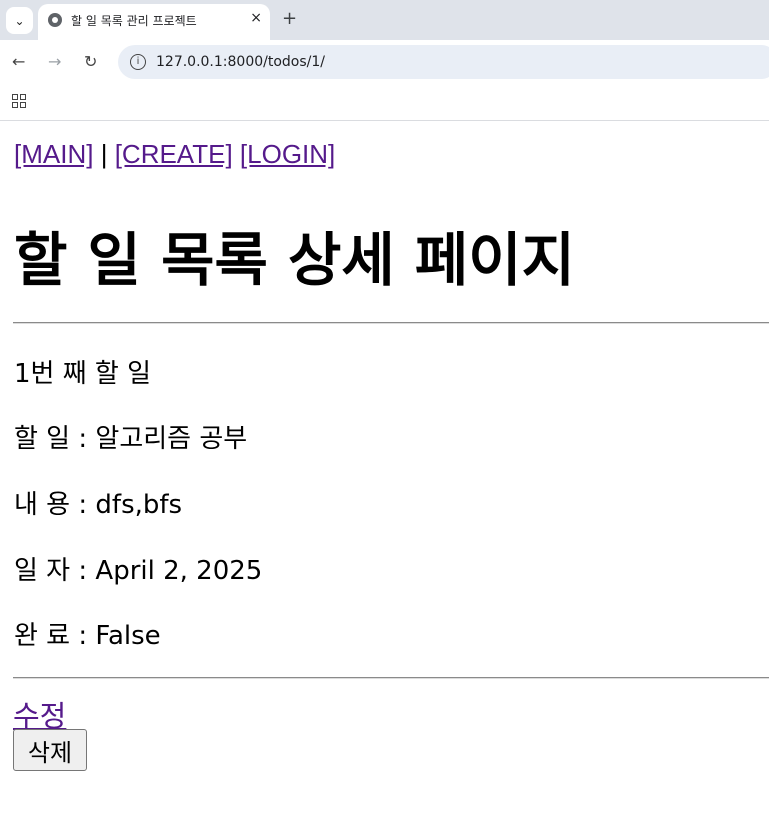  What do you see at coordinates (83, 374) in the screenshot?
I see `todo-heading: 1번 째 할 일` at bounding box center [83, 374].